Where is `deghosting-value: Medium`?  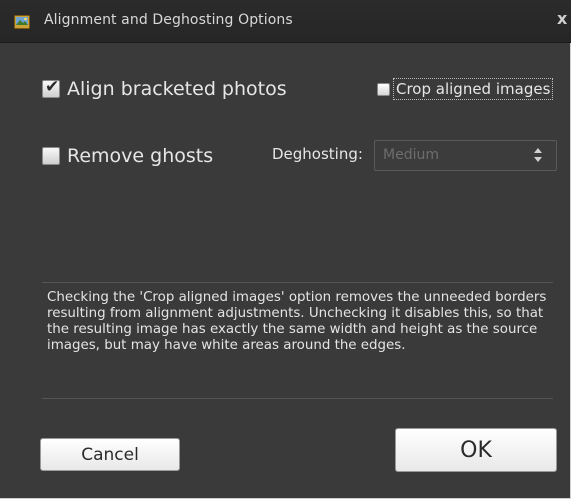 deghosting-value: Medium is located at coordinates (411, 155).